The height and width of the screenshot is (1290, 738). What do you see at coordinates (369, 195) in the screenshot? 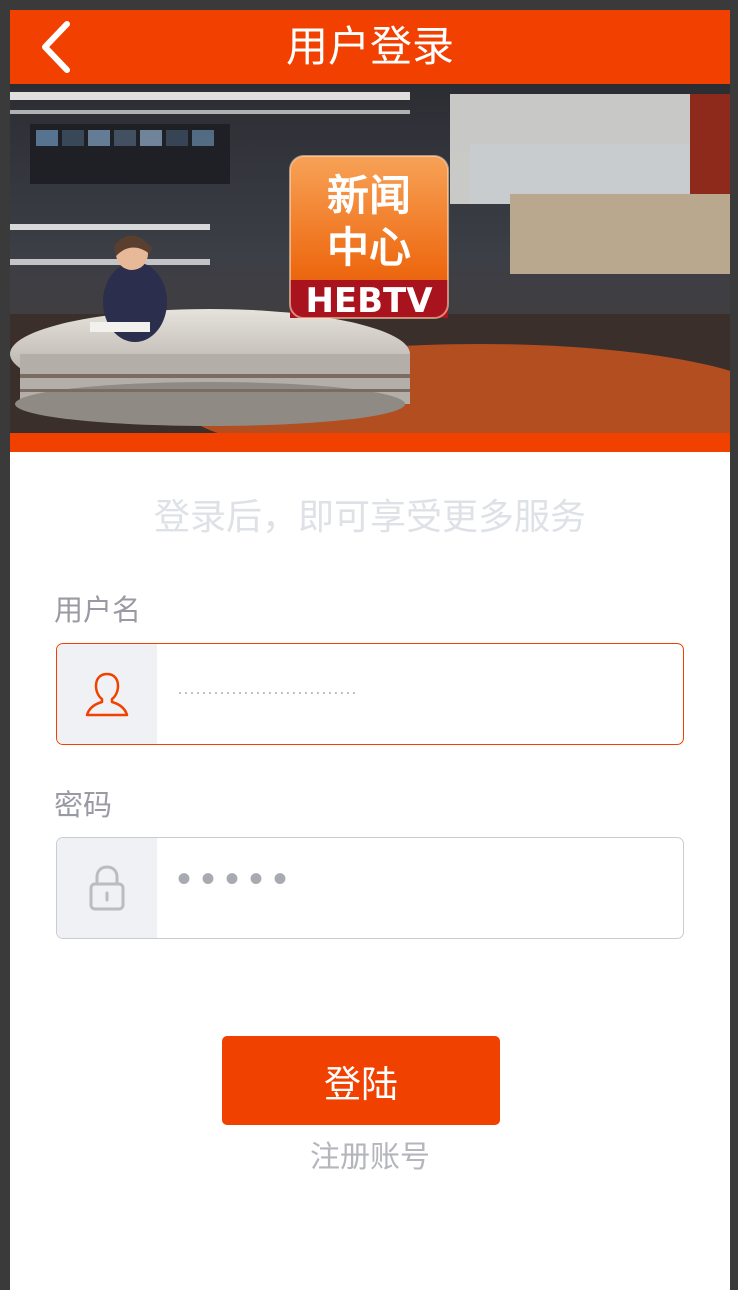
I see `logo-text-line1: 新闻` at bounding box center [369, 195].